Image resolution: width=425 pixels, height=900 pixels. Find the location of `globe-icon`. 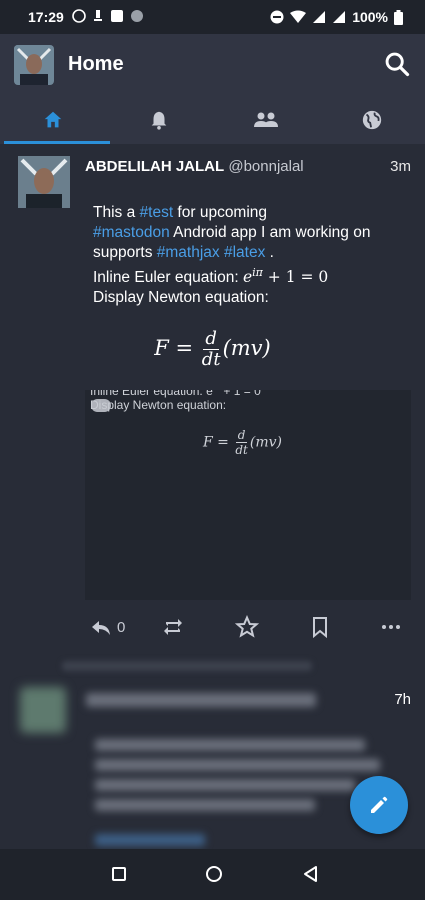

globe-icon is located at coordinates (372, 120).